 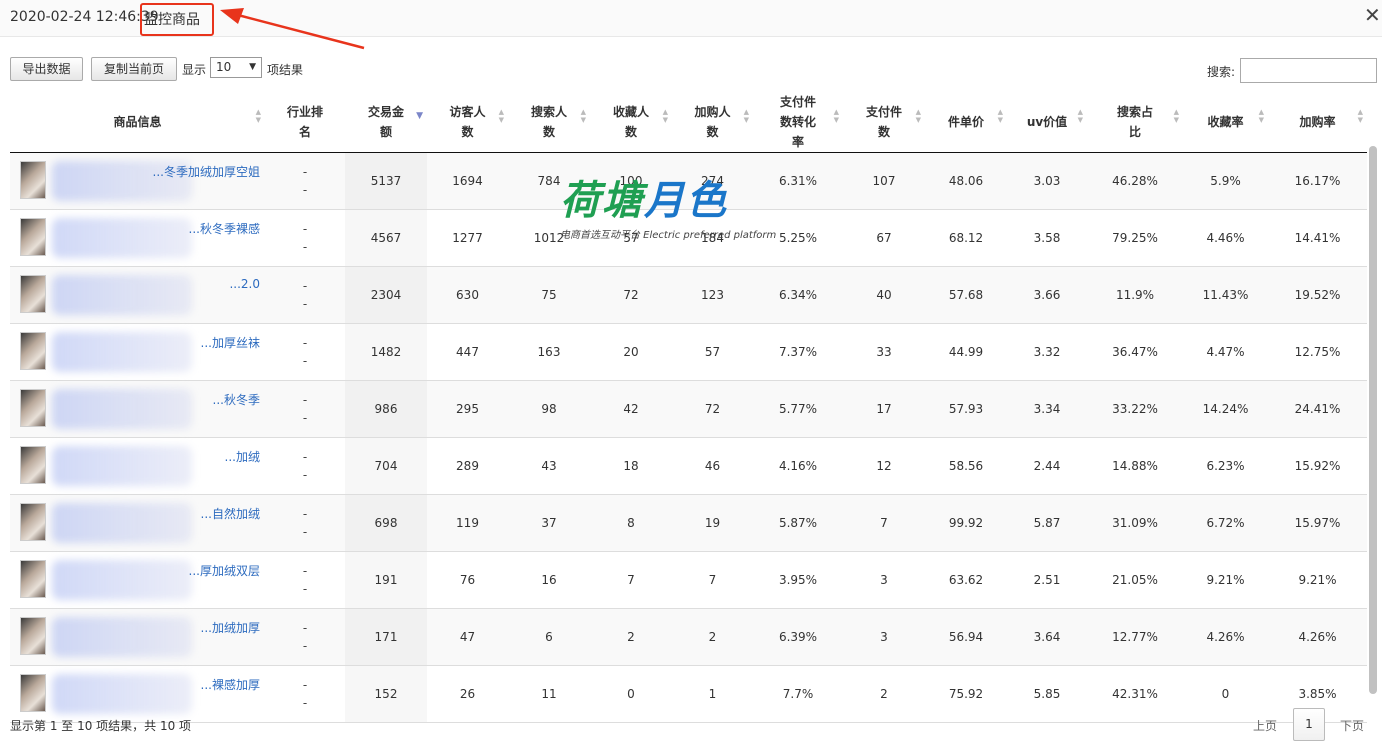 I want to click on copy-page-button: 复制当前页, so click(x=134, y=69).